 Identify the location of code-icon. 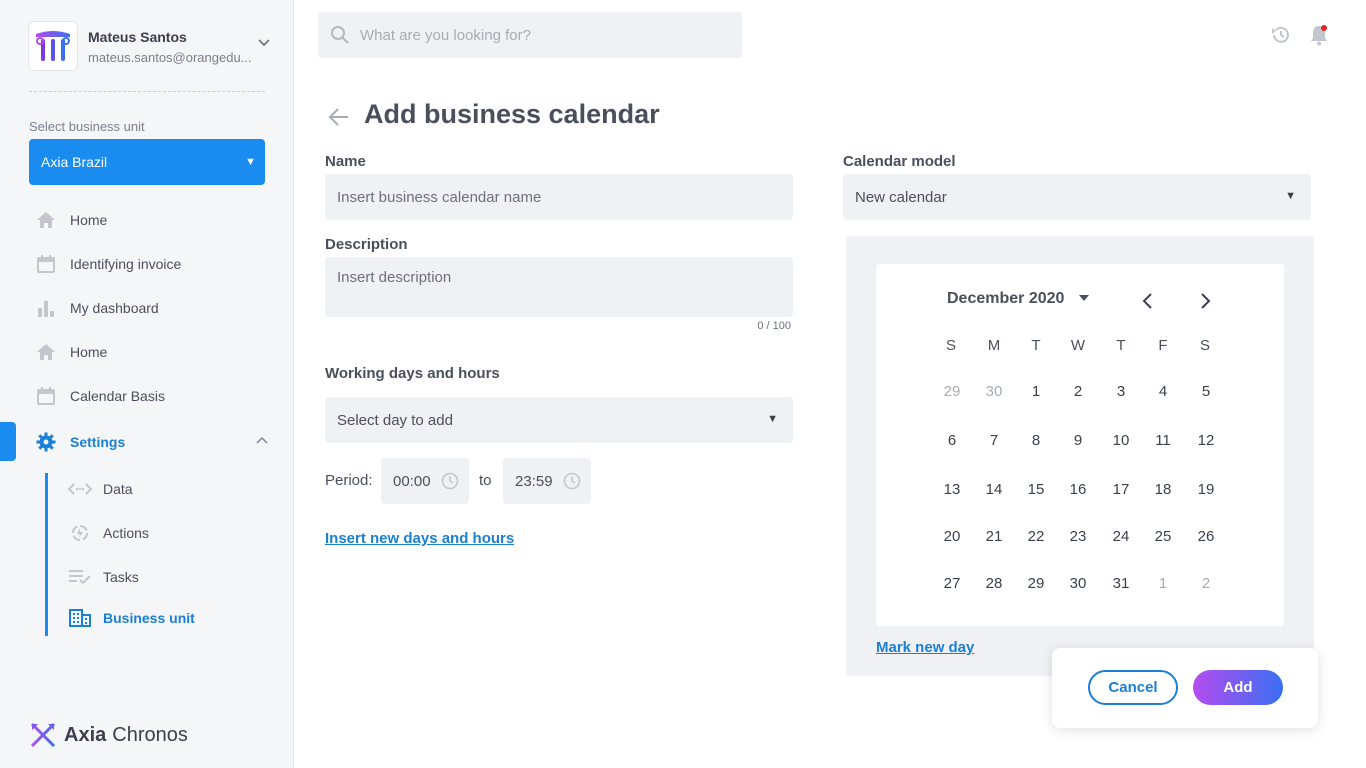
(80, 489).